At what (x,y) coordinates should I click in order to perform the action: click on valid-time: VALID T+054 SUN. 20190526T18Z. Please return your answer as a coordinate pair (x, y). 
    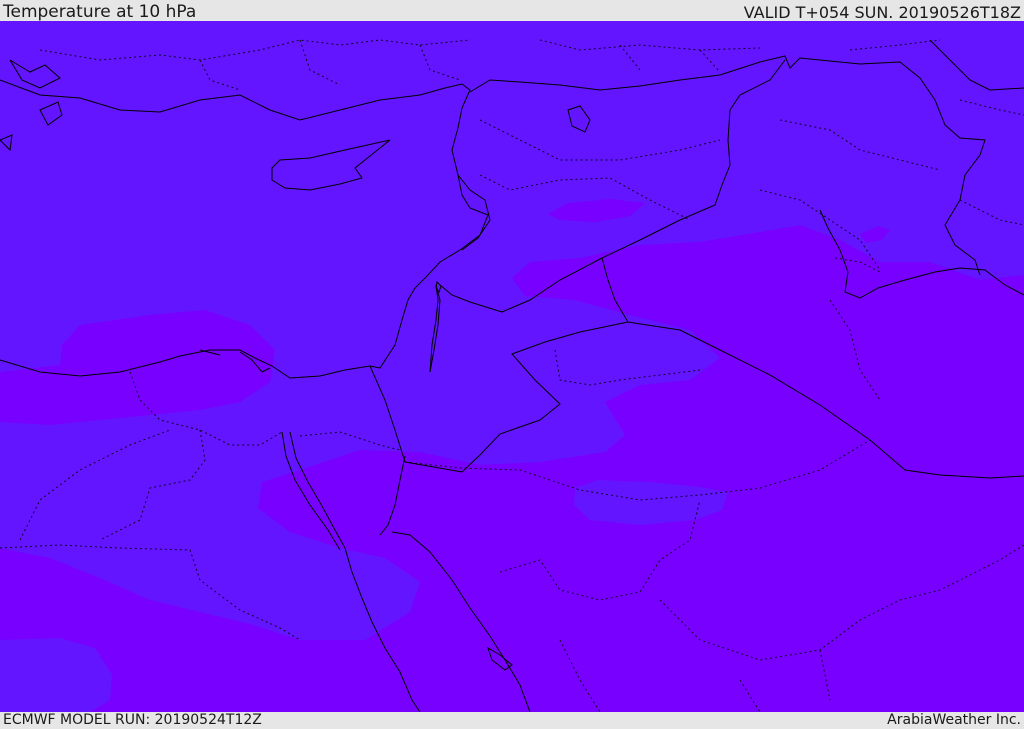
    Looking at the image, I should click on (882, 12).